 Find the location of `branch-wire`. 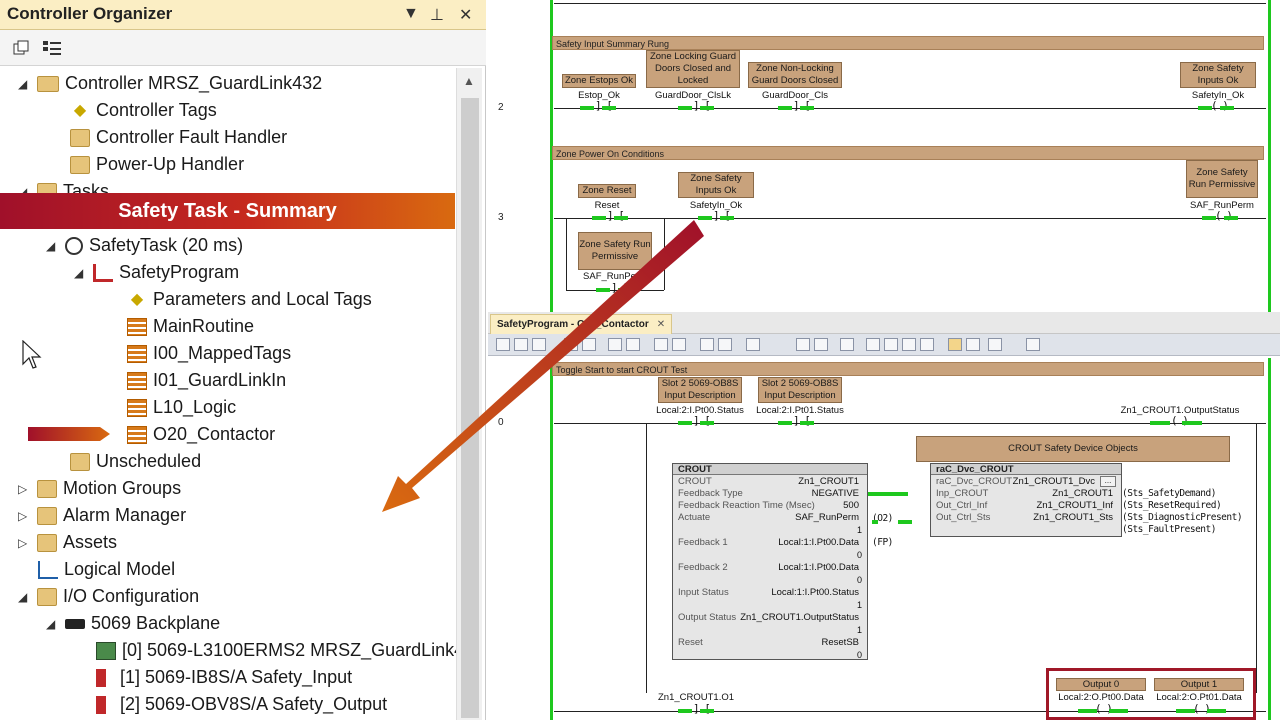

branch-wire is located at coordinates (1256, 558).